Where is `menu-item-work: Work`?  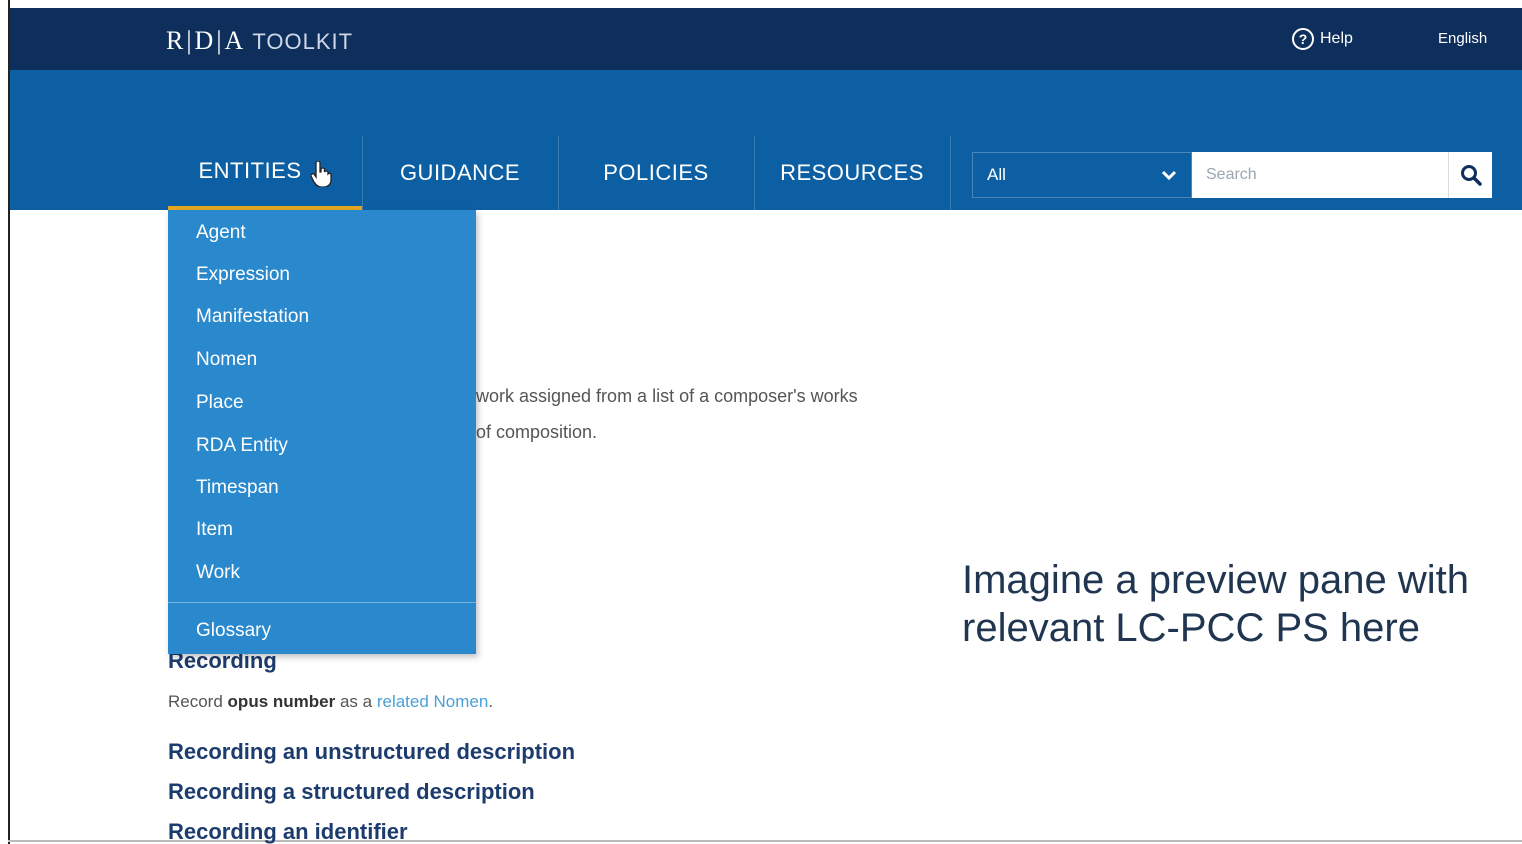 menu-item-work: Work is located at coordinates (218, 573).